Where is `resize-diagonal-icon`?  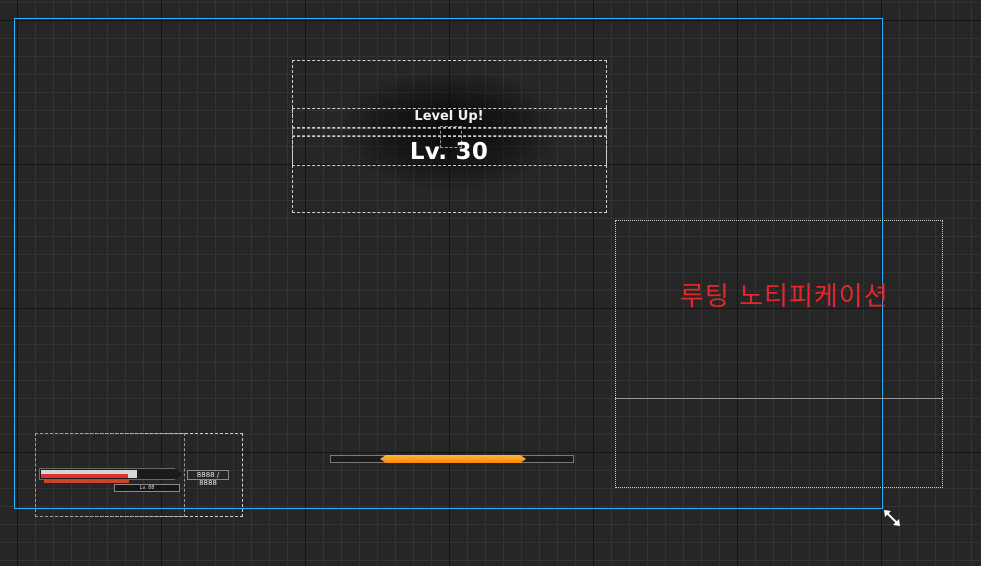 resize-diagonal-icon is located at coordinates (892, 518).